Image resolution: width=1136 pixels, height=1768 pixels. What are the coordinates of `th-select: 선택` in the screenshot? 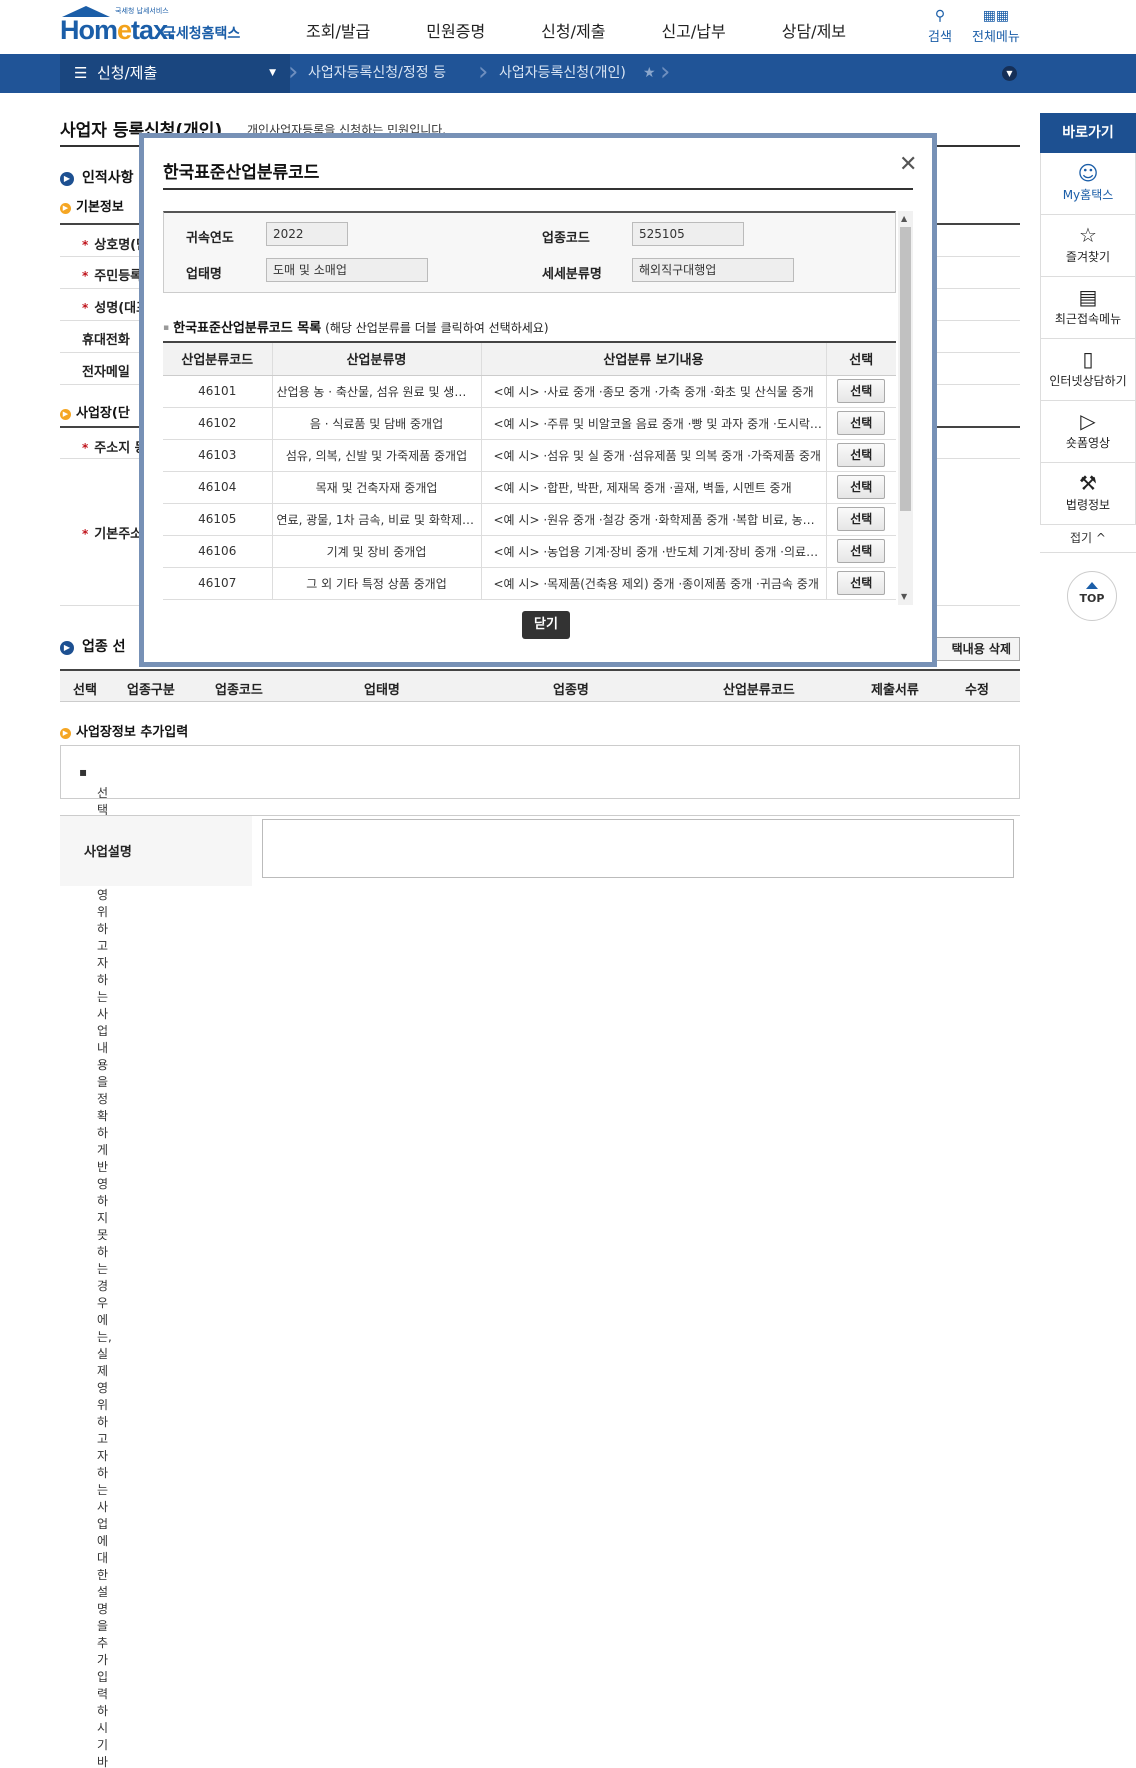 It's located at (861, 358).